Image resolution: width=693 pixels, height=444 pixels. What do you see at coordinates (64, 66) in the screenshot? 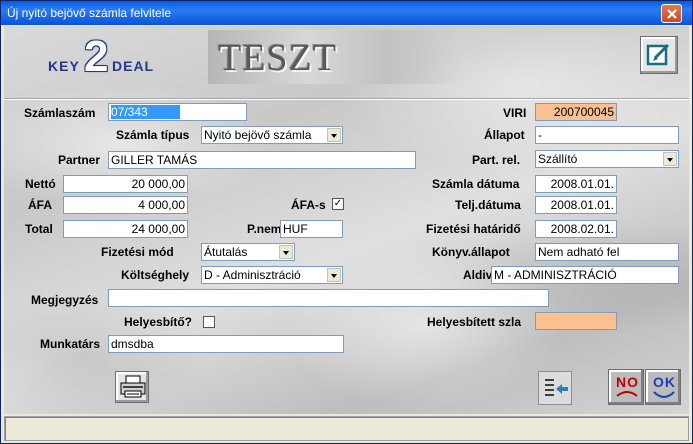
I see `logo-key-text: KEY` at bounding box center [64, 66].